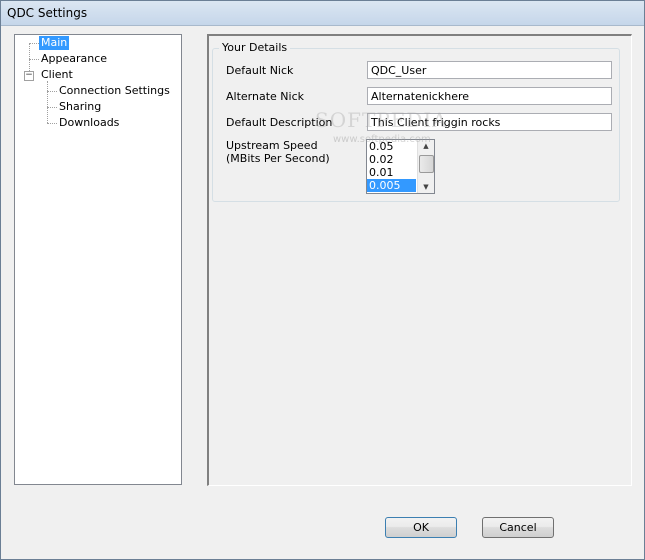 The width and height of the screenshot is (645, 560). I want to click on alternate-nick-input: Alternatenickhere, so click(489, 96).